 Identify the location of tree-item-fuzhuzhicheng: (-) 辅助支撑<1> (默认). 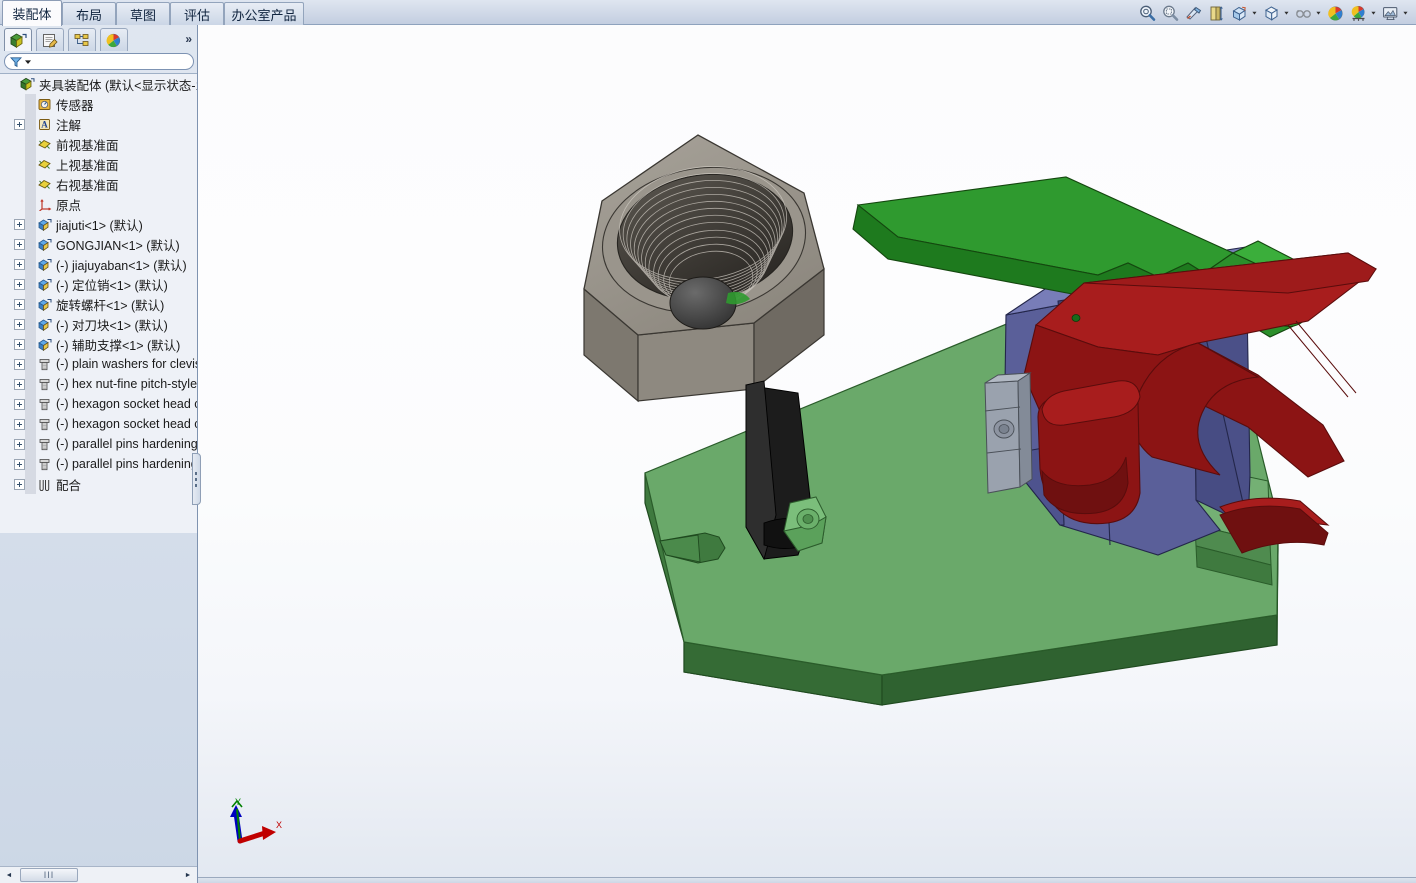
(98, 344).